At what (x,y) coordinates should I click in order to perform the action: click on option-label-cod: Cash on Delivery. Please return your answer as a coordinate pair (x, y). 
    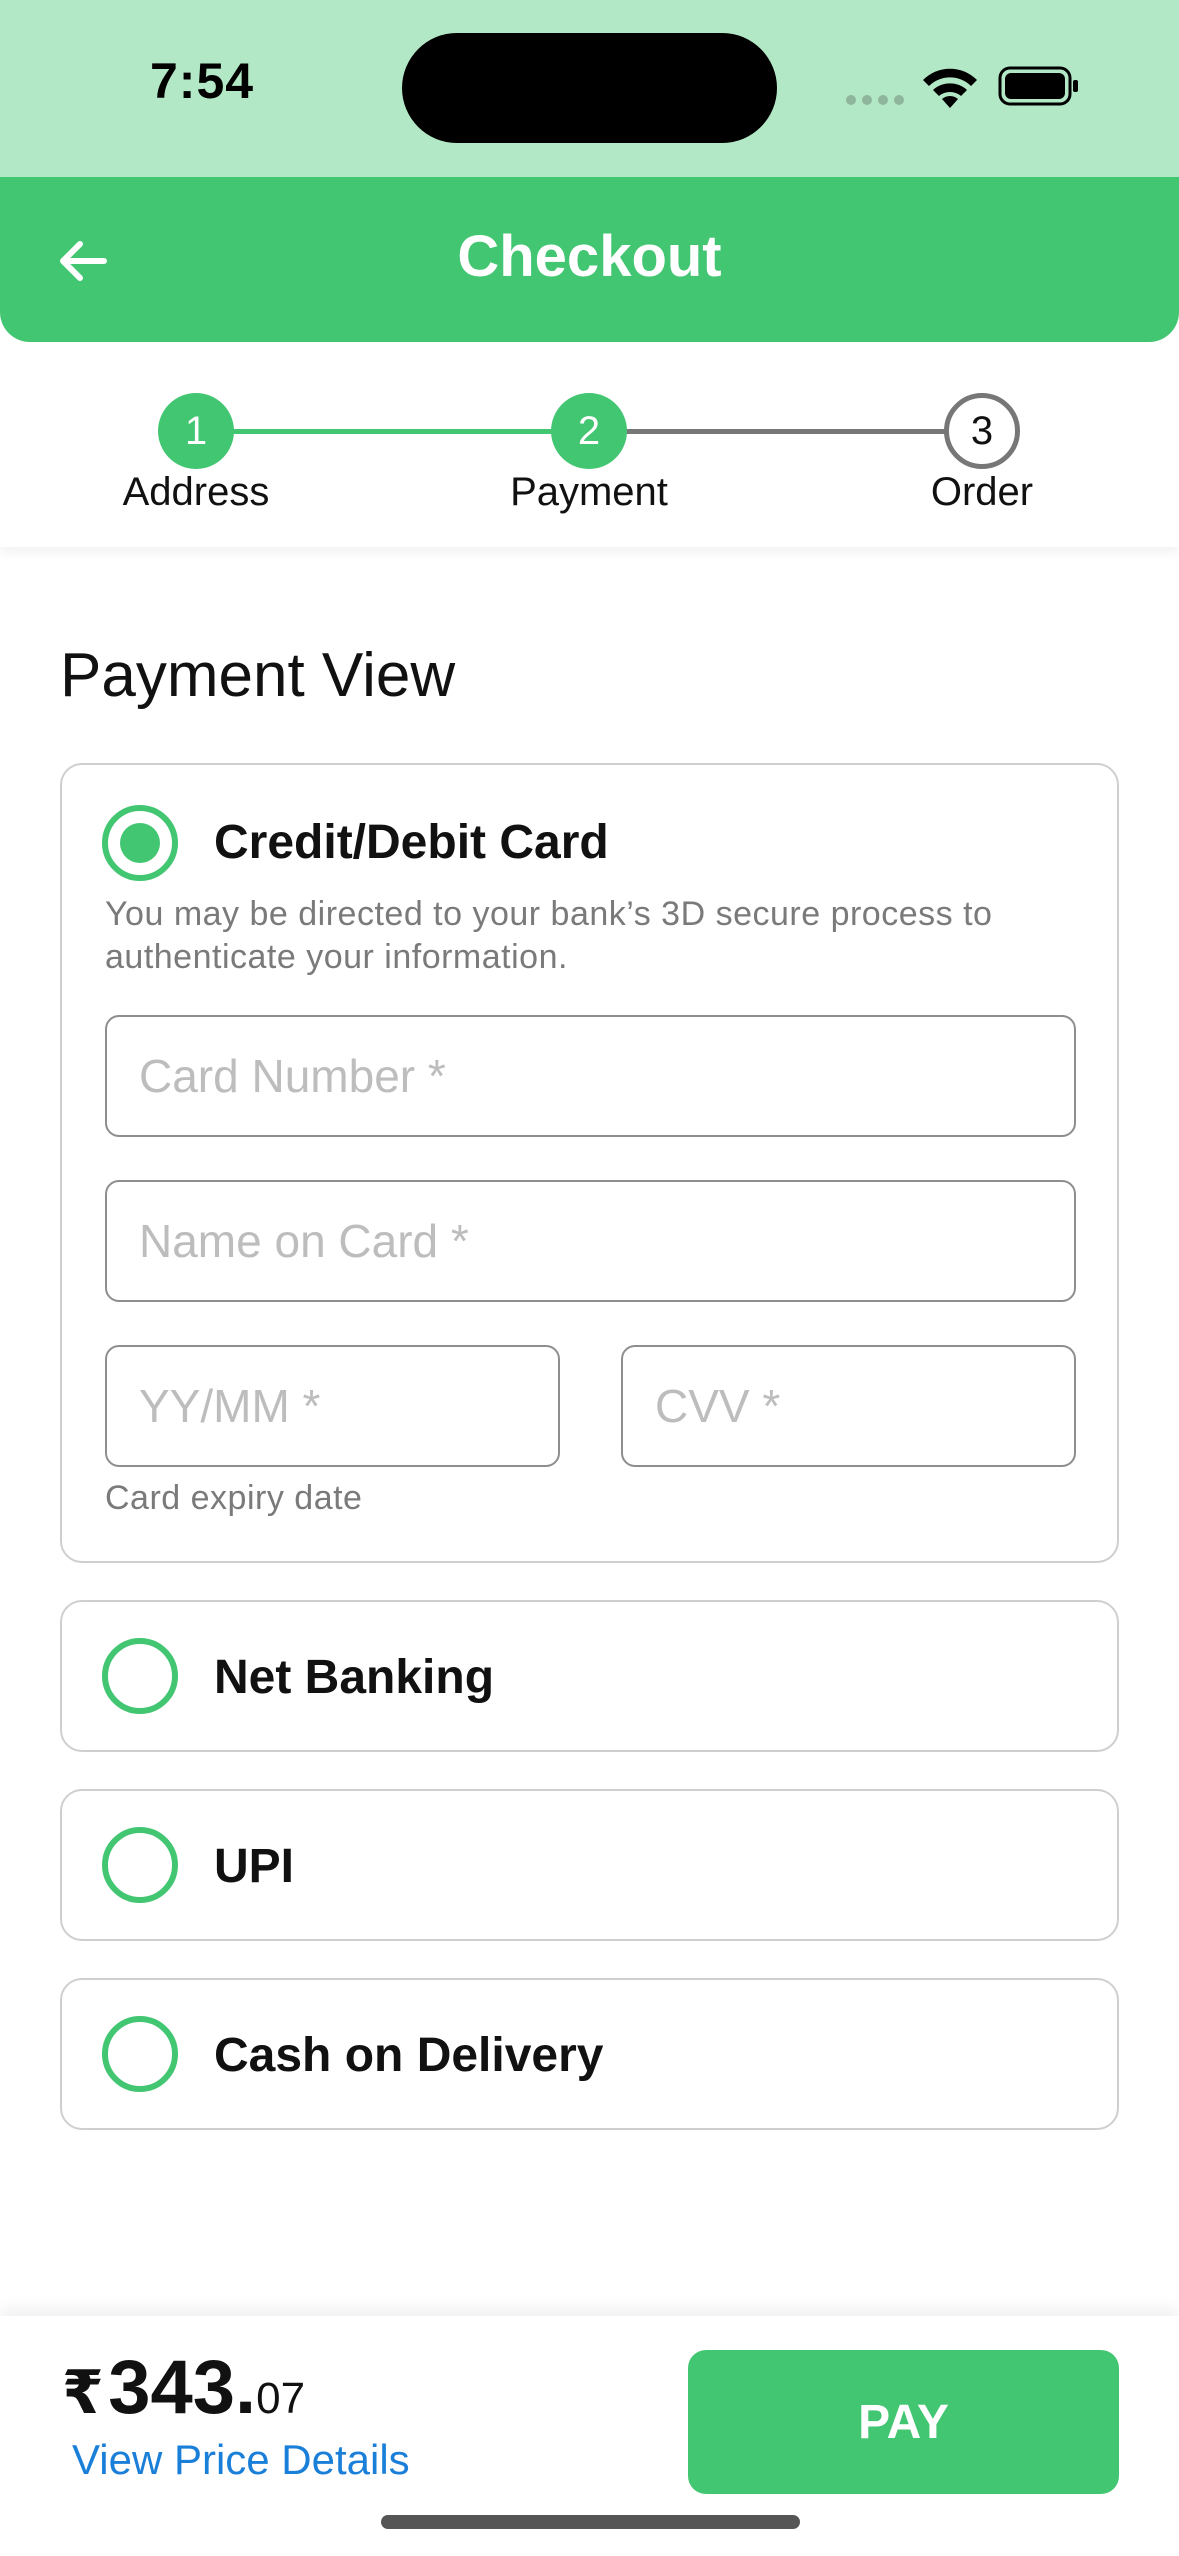
    Looking at the image, I should click on (409, 2055).